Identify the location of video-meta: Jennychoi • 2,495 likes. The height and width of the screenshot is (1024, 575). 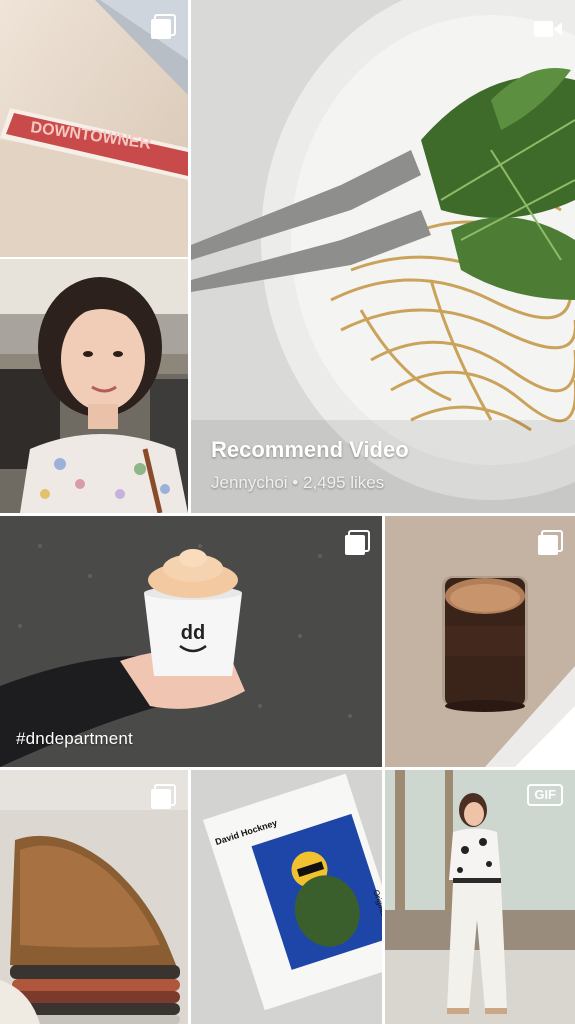
(297, 483).